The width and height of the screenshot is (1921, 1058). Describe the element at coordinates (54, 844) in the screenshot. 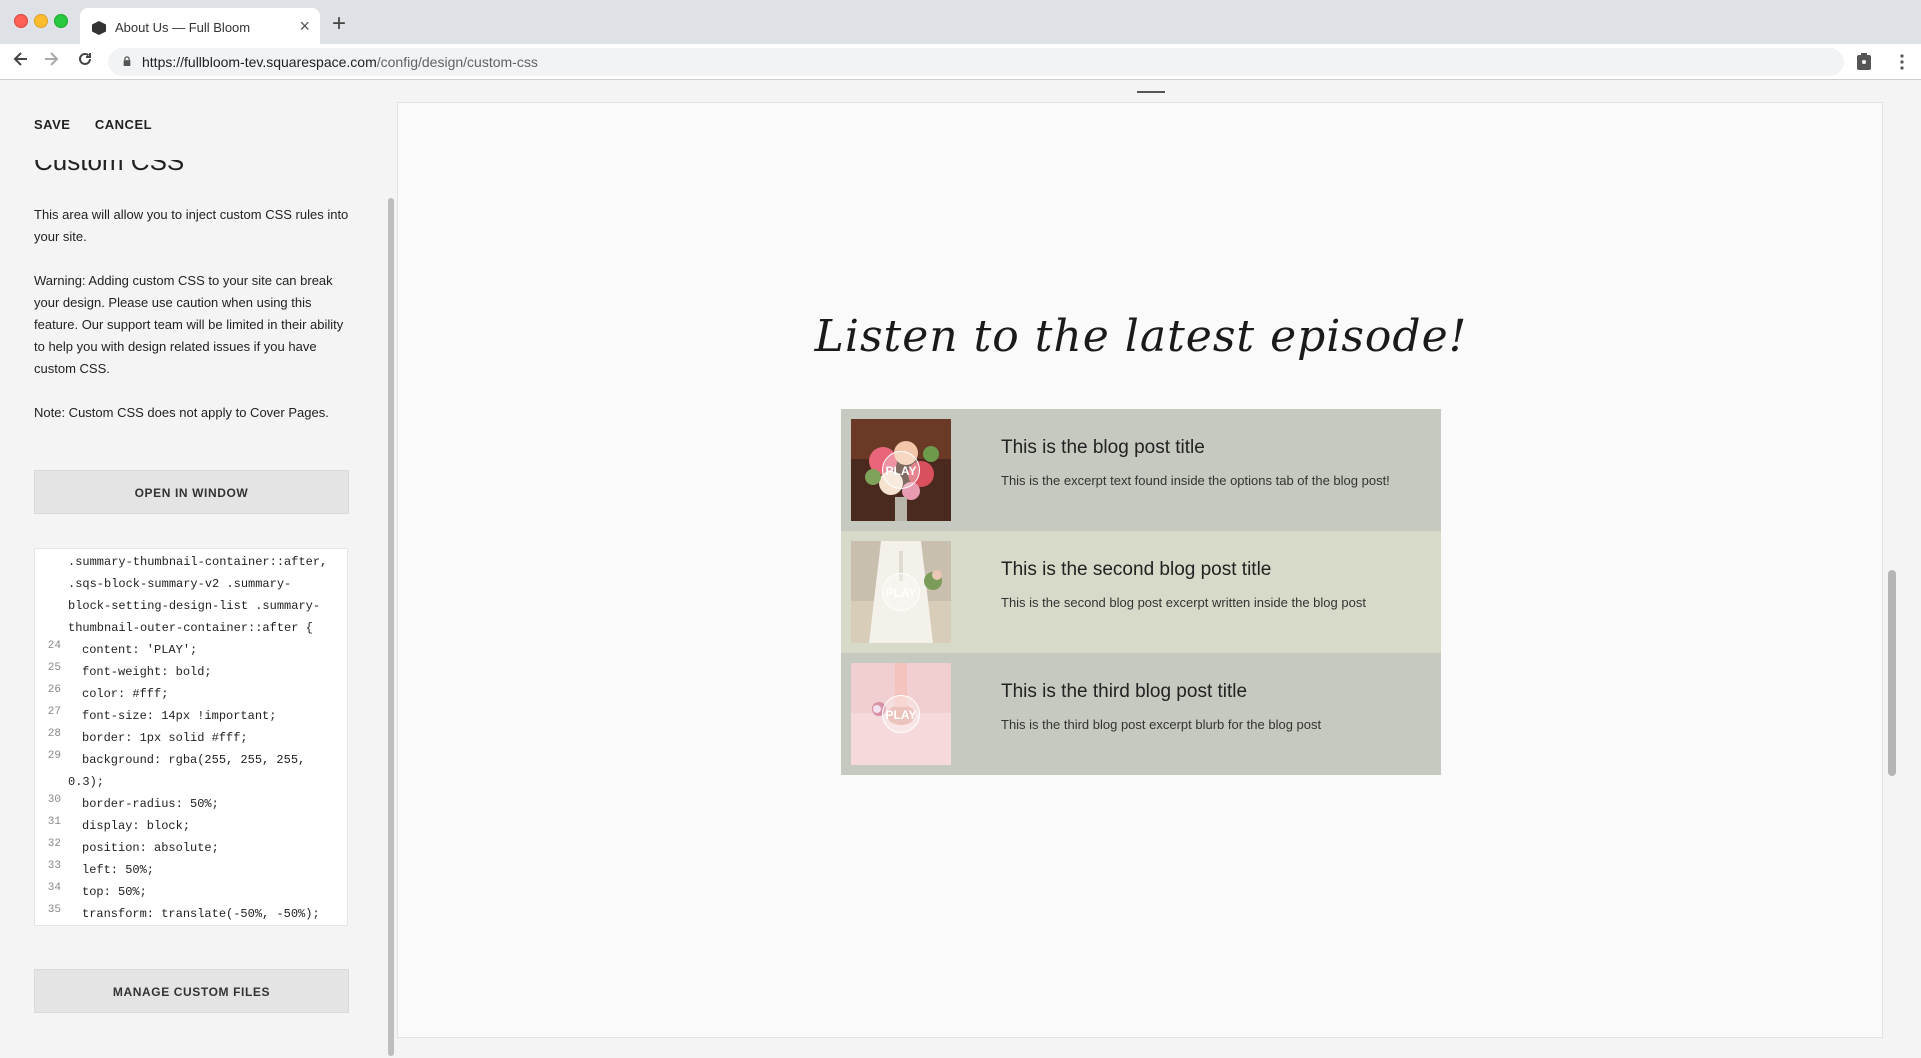

I see `line-number: 32` at that location.